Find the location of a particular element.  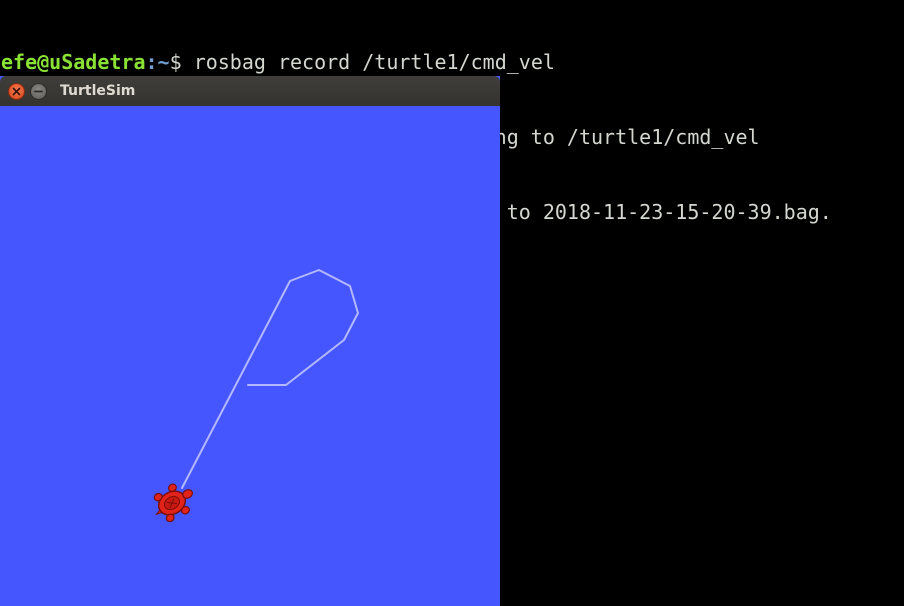

prompt-symbol: $ is located at coordinates (181, 62).